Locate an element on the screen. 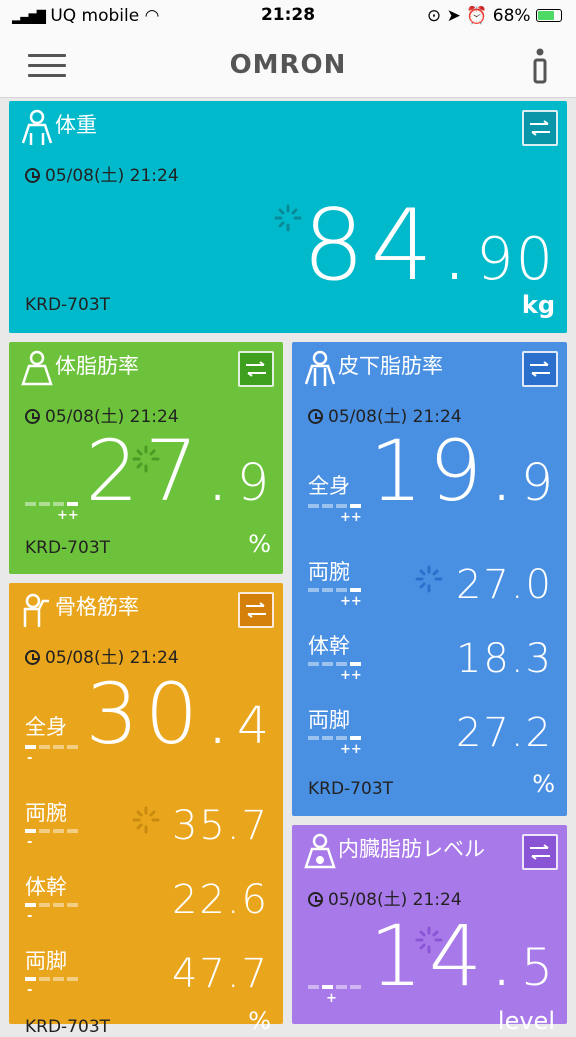 The width and height of the screenshot is (576, 1037). battery-icon is located at coordinates (549, 15).